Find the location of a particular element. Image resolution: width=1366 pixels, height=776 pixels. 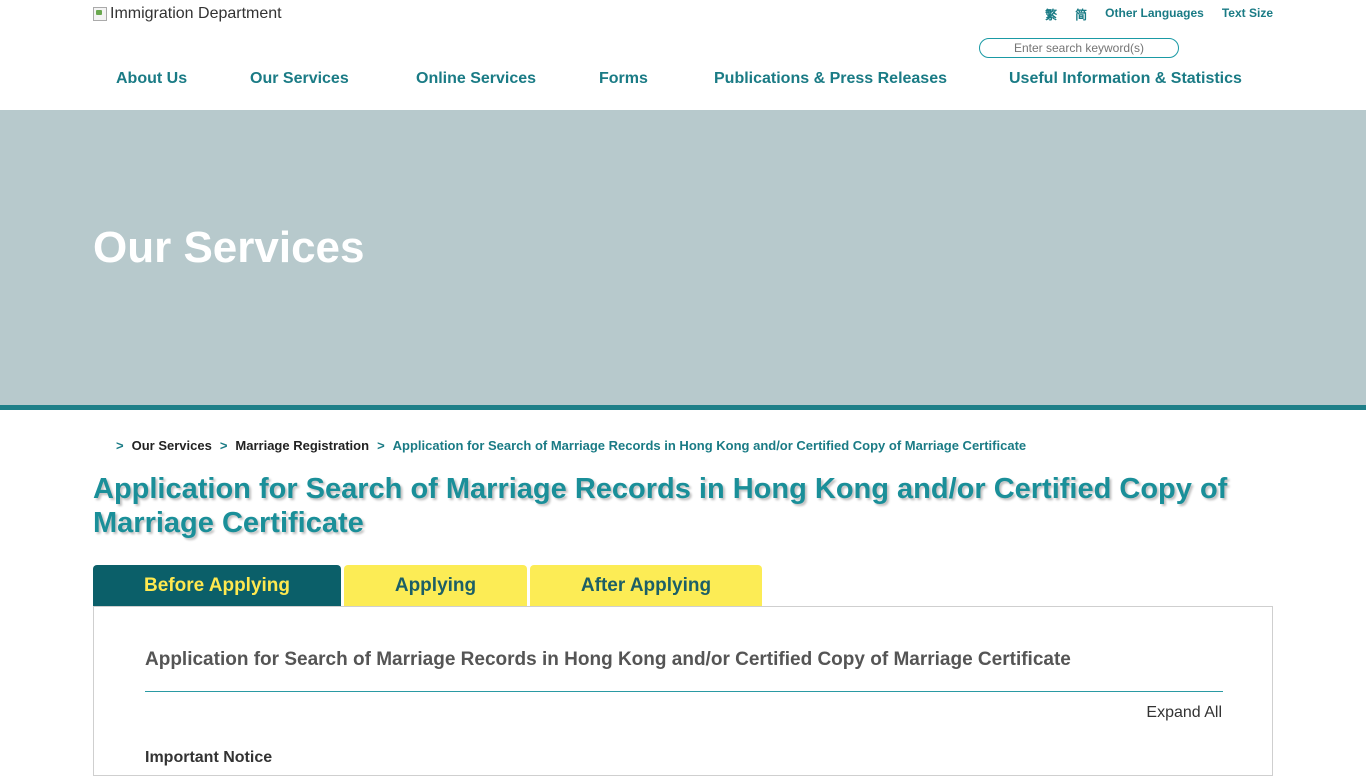

nav-online-services: Online Services is located at coordinates (476, 79).